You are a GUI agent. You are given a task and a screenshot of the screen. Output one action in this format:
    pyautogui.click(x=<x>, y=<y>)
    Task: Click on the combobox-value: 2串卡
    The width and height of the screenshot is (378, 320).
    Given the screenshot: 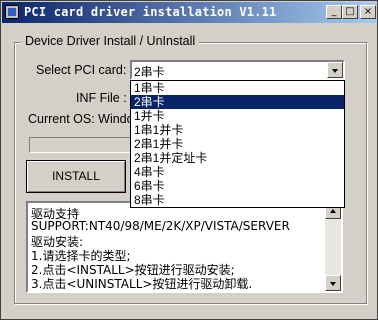 What is the action you would take?
    pyautogui.click(x=149, y=72)
    